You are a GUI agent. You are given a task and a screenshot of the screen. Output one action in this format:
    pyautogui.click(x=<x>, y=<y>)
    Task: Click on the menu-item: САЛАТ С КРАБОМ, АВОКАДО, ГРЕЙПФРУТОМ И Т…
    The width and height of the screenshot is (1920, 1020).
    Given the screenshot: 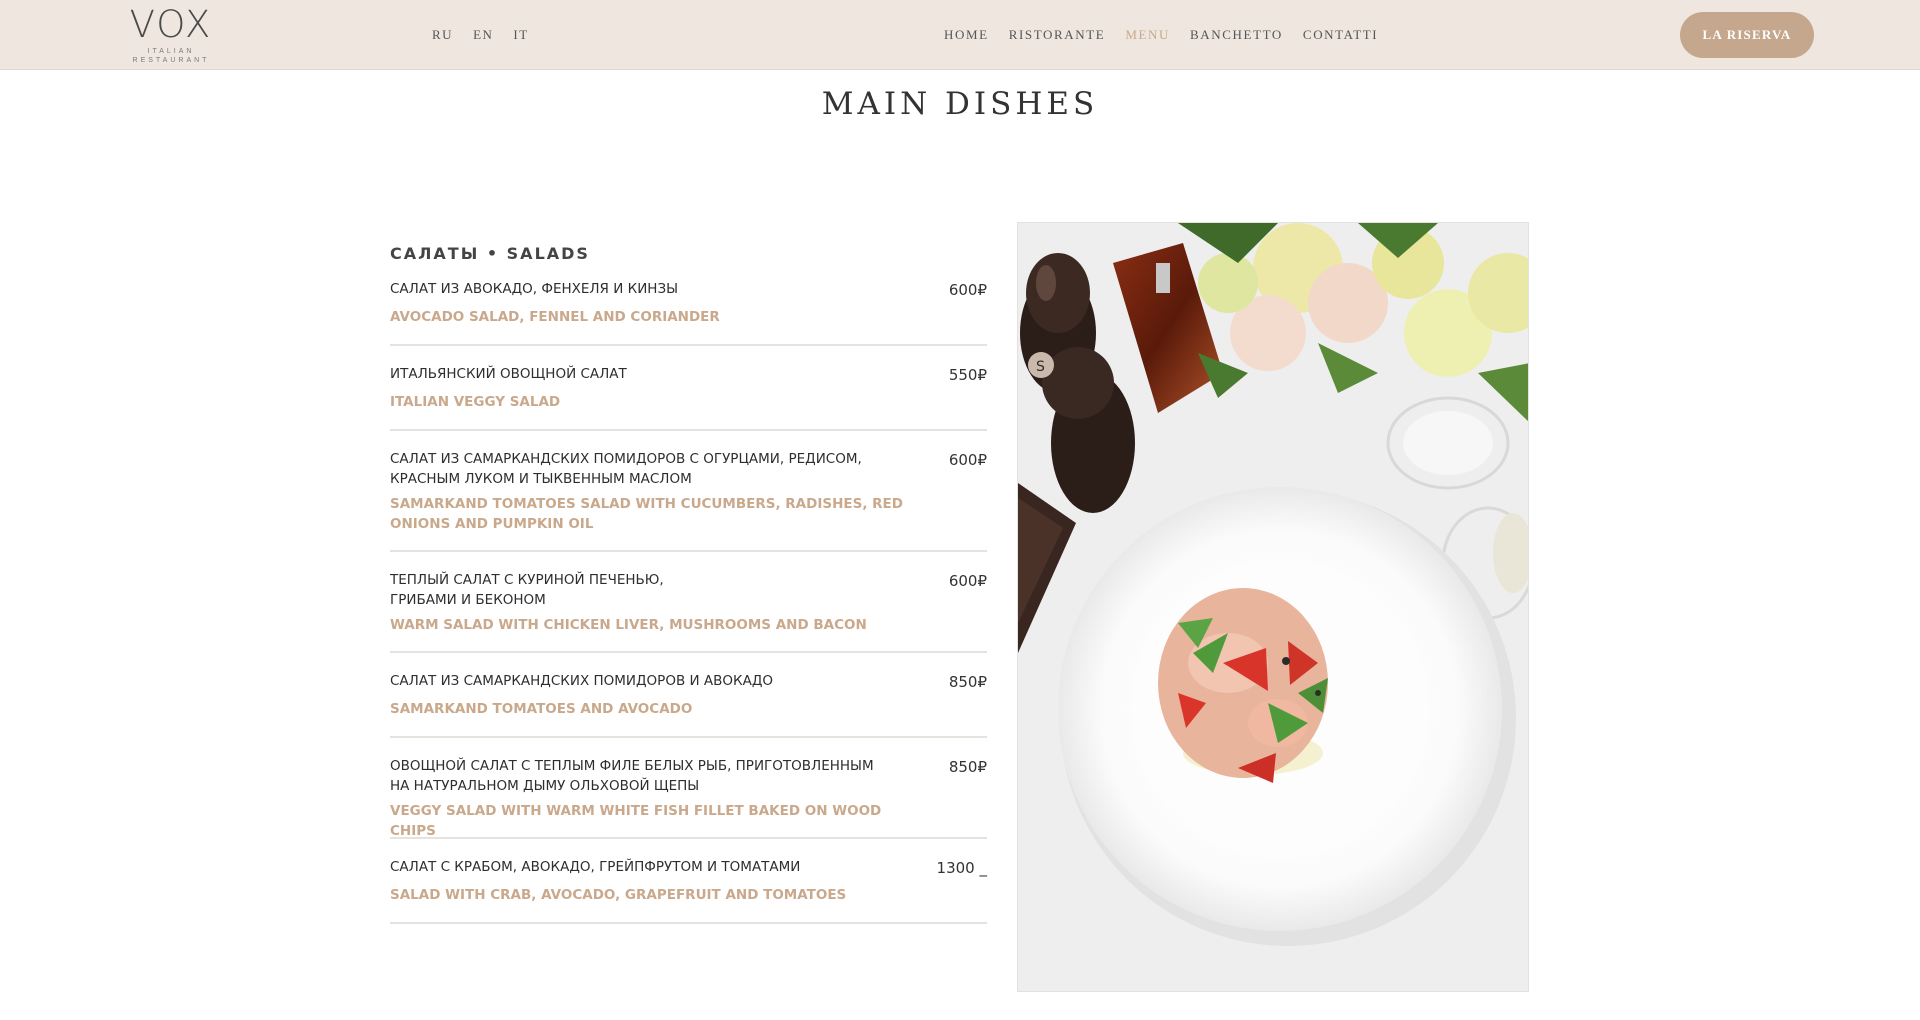 What is the action you would take?
    pyautogui.click(x=688, y=881)
    